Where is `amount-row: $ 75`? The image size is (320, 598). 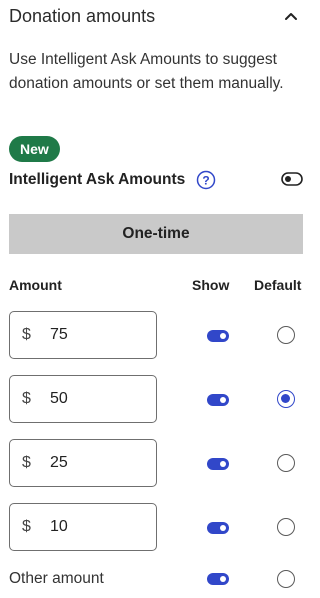
amount-row: $ 75 is located at coordinates (157, 335).